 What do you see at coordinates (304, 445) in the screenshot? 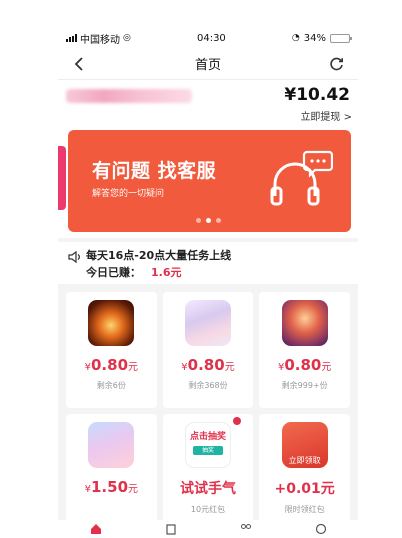
I see `red-packet-icon: 立即领取` at bounding box center [304, 445].